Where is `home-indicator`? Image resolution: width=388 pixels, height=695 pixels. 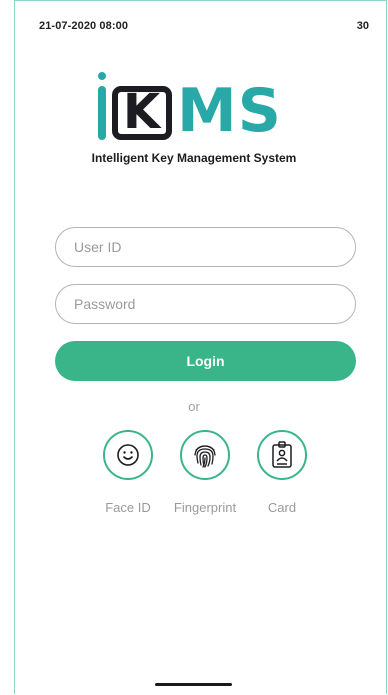 home-indicator is located at coordinates (193, 684).